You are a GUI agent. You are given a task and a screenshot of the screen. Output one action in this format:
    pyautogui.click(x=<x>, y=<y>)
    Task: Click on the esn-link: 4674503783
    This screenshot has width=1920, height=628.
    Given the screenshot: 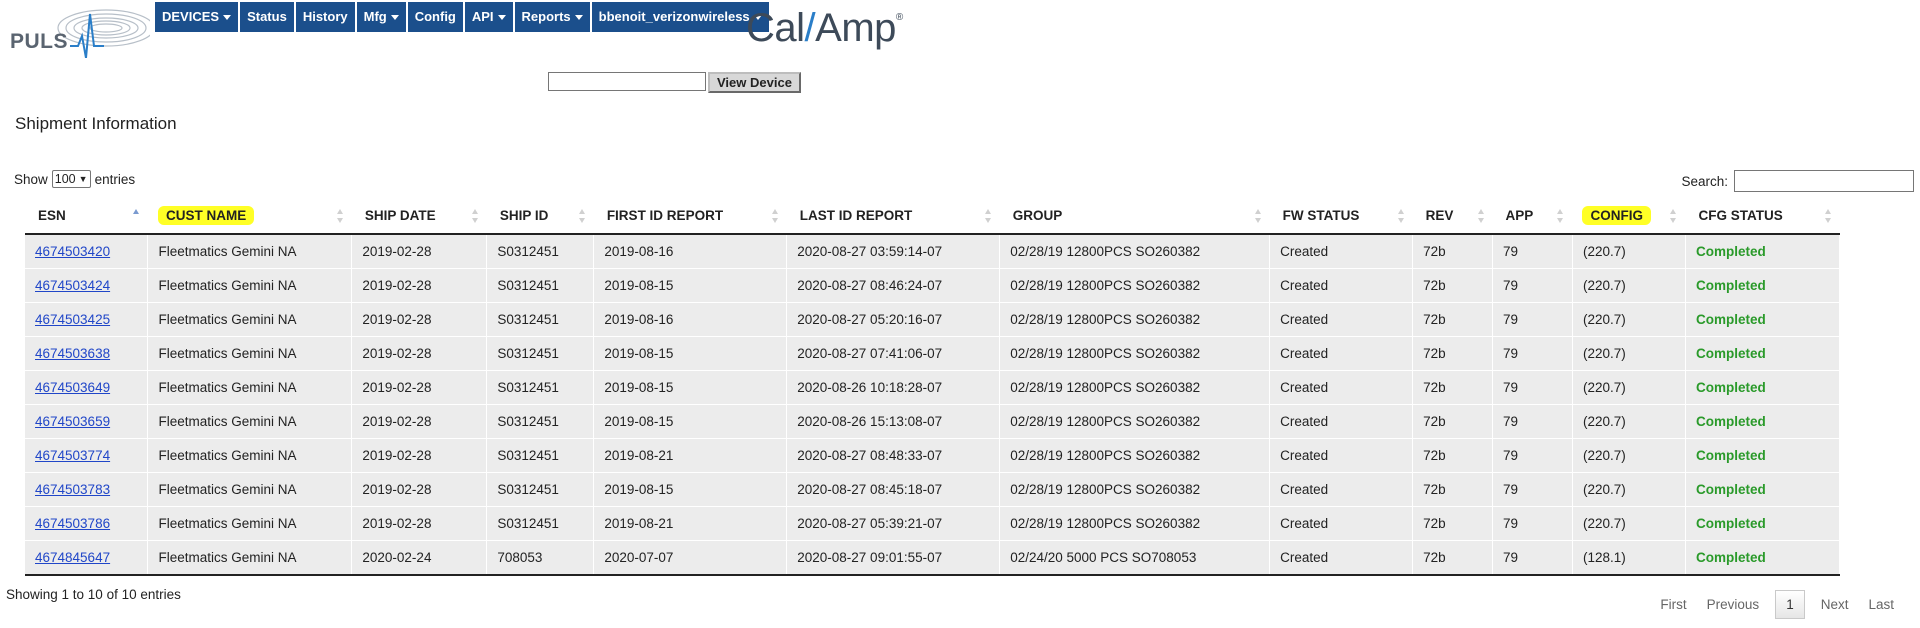 What is the action you would take?
    pyautogui.click(x=72, y=489)
    